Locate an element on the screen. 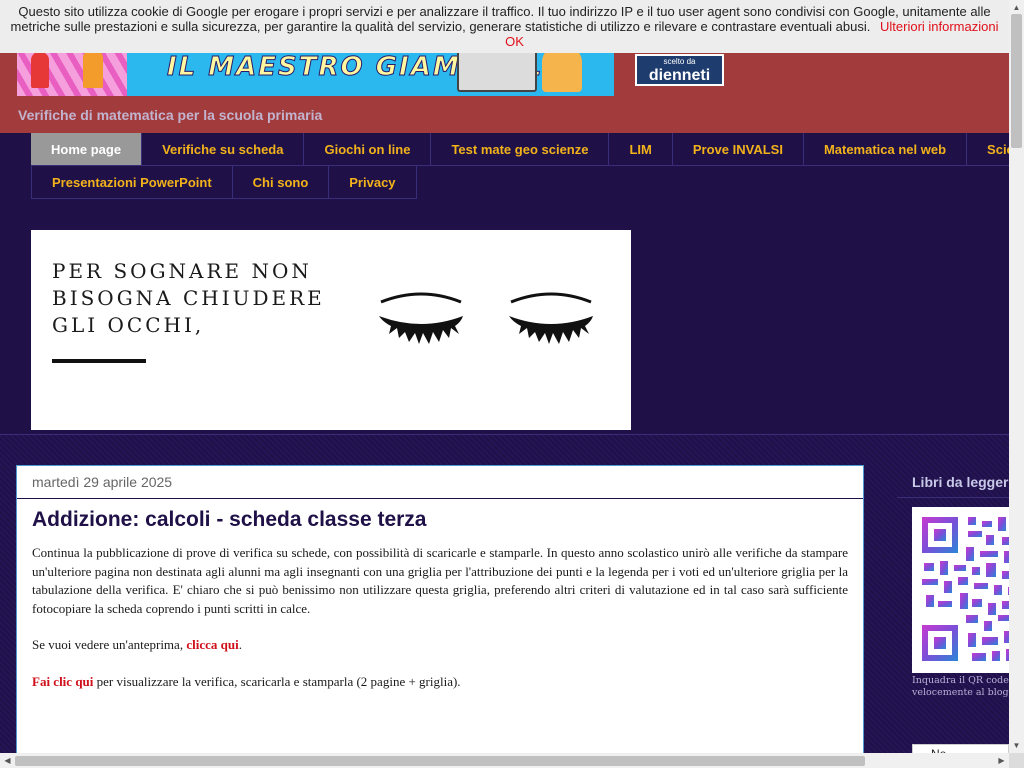 This screenshot has width=1024, height=768. nav-item-verifiche: Verifiche su scheda is located at coordinates (223, 149).